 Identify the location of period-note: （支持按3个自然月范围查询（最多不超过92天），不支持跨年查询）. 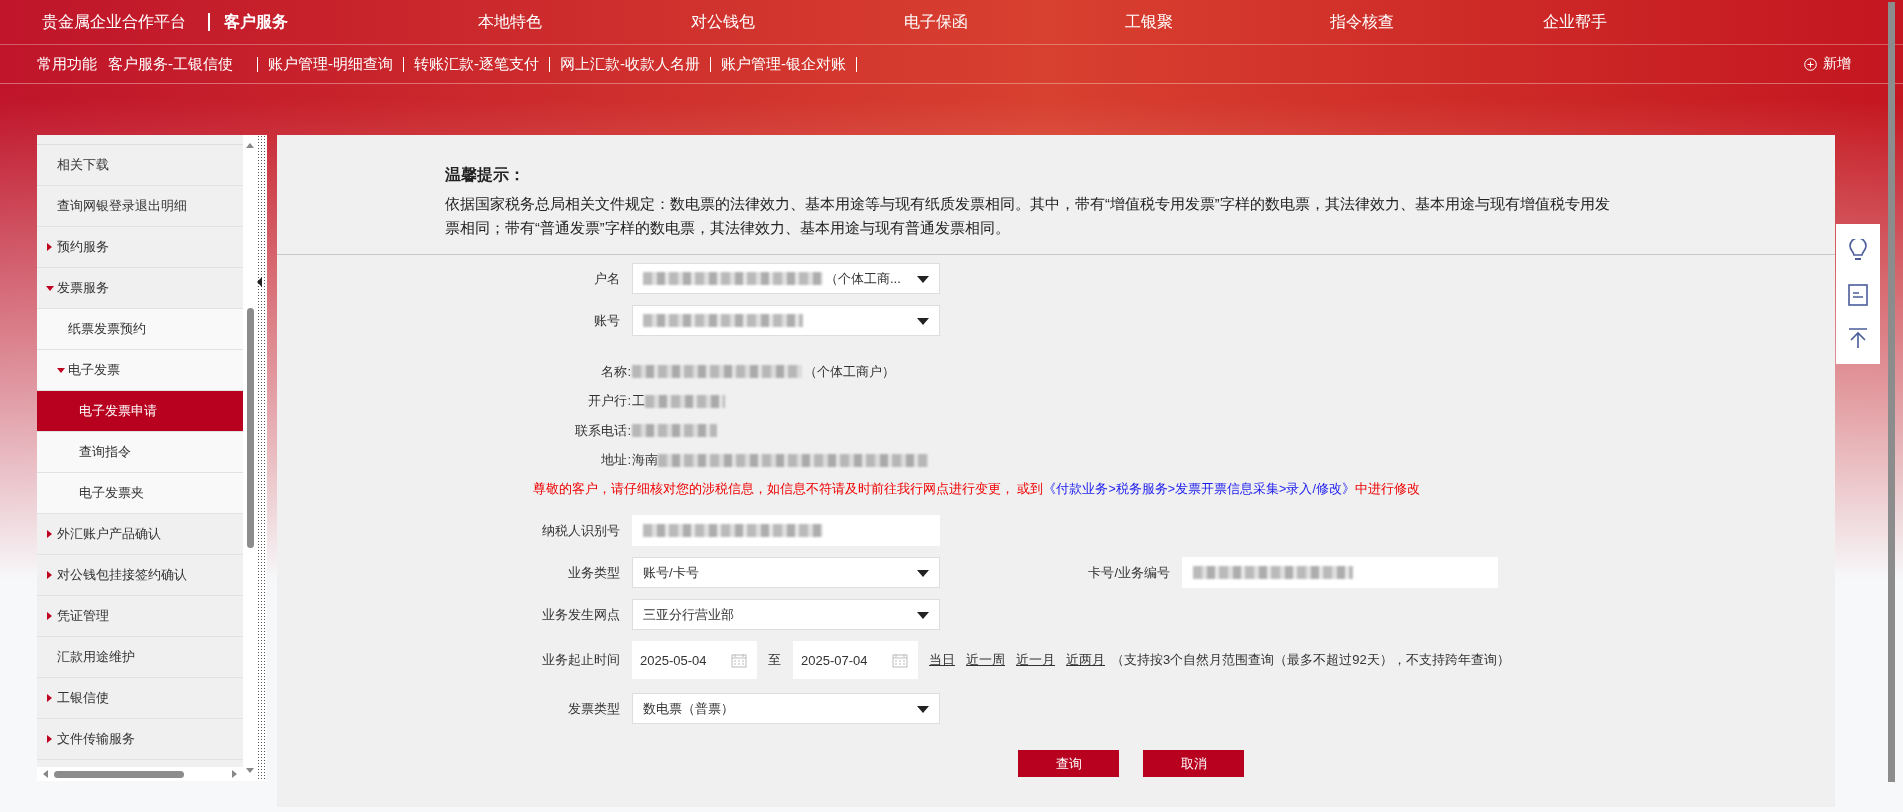
(1310, 660).